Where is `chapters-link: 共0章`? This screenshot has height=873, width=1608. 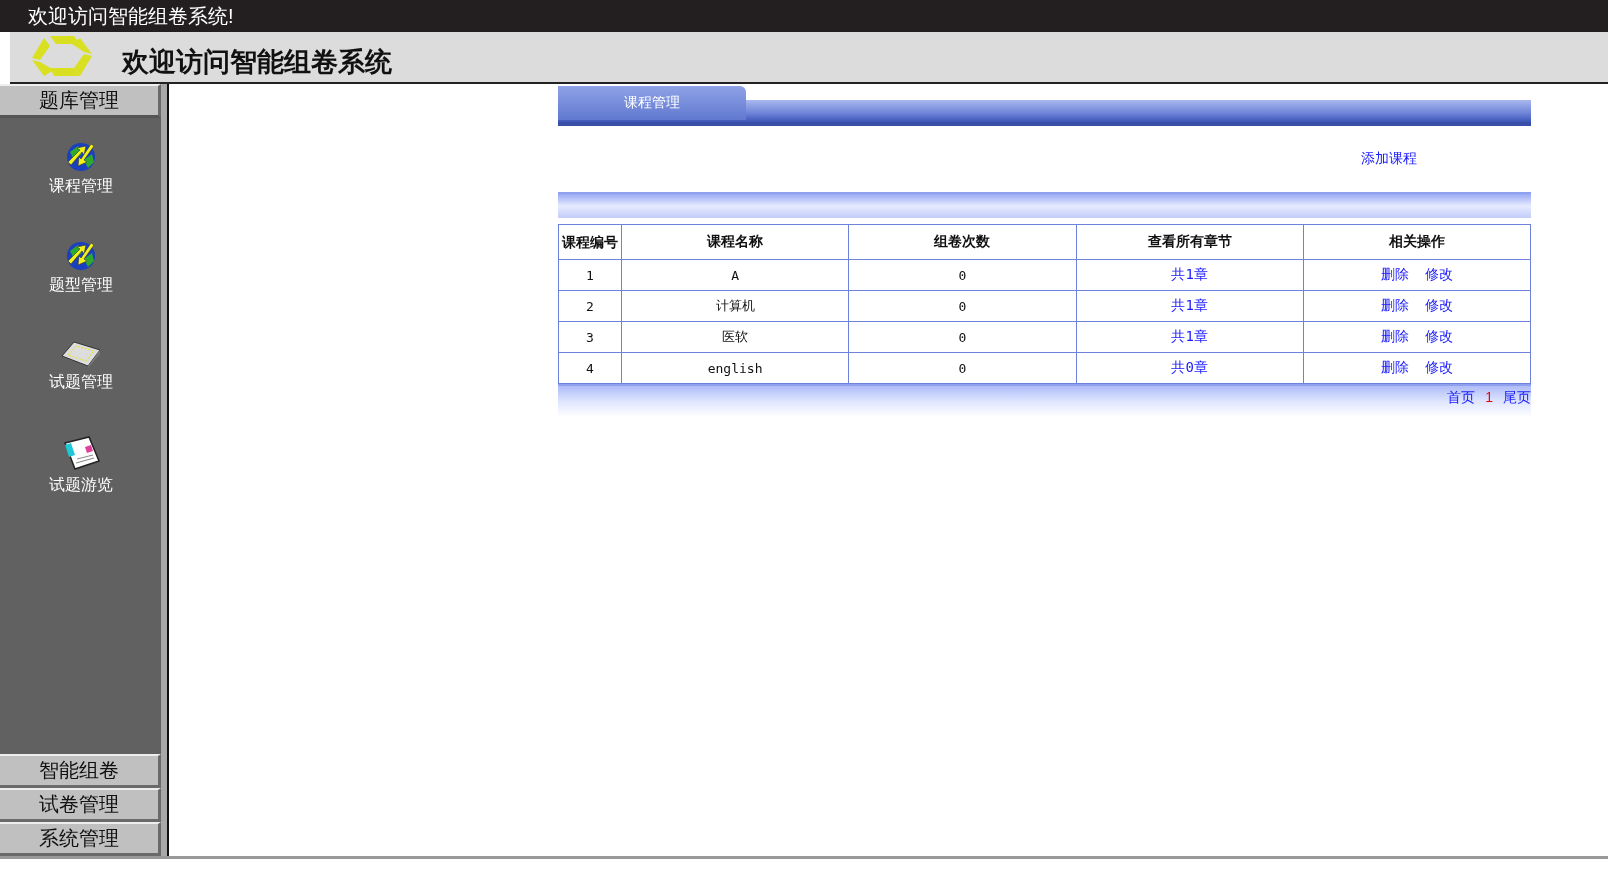
chapters-link: 共0章 is located at coordinates (1189, 367).